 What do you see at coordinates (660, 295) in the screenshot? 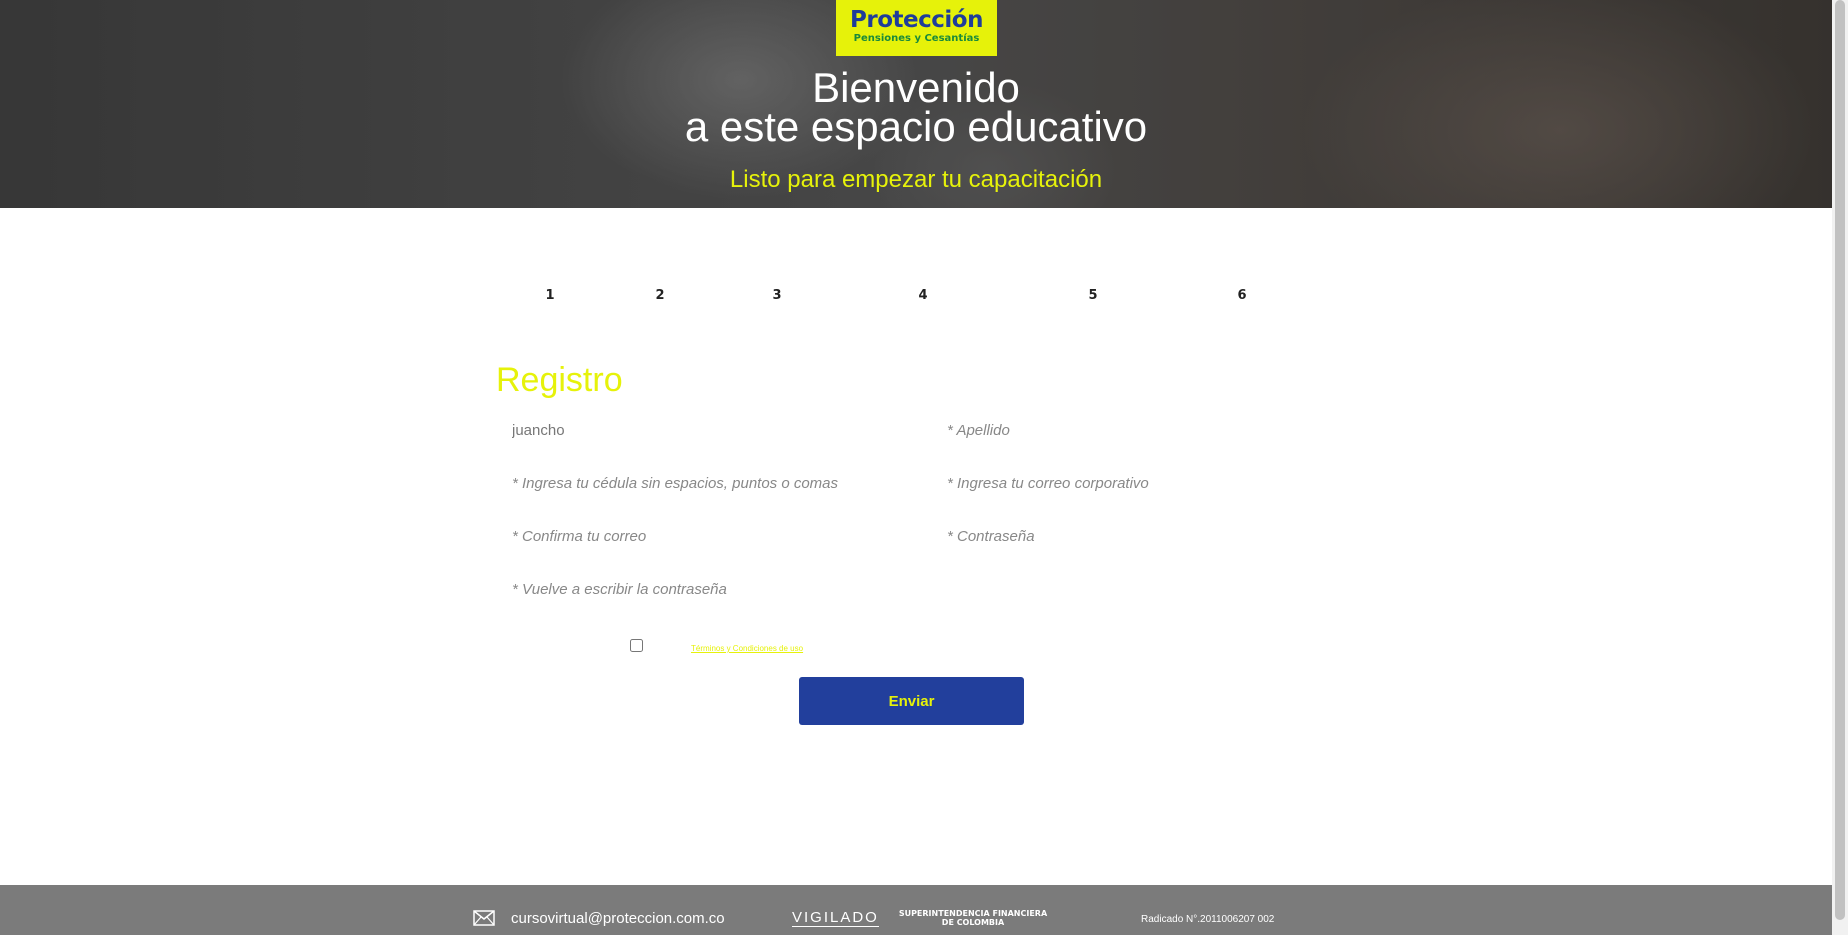
I see `step-2: 2` at bounding box center [660, 295].